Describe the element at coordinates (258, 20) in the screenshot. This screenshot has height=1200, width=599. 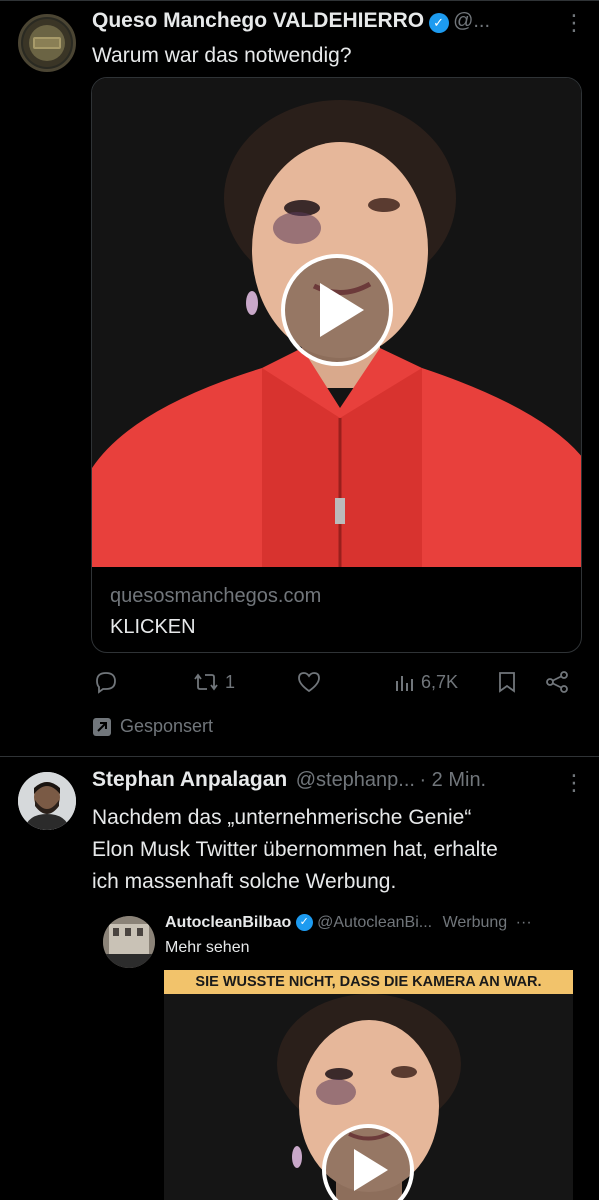
I see `author-name: Queso Manchego VALDEHIERRO` at that location.